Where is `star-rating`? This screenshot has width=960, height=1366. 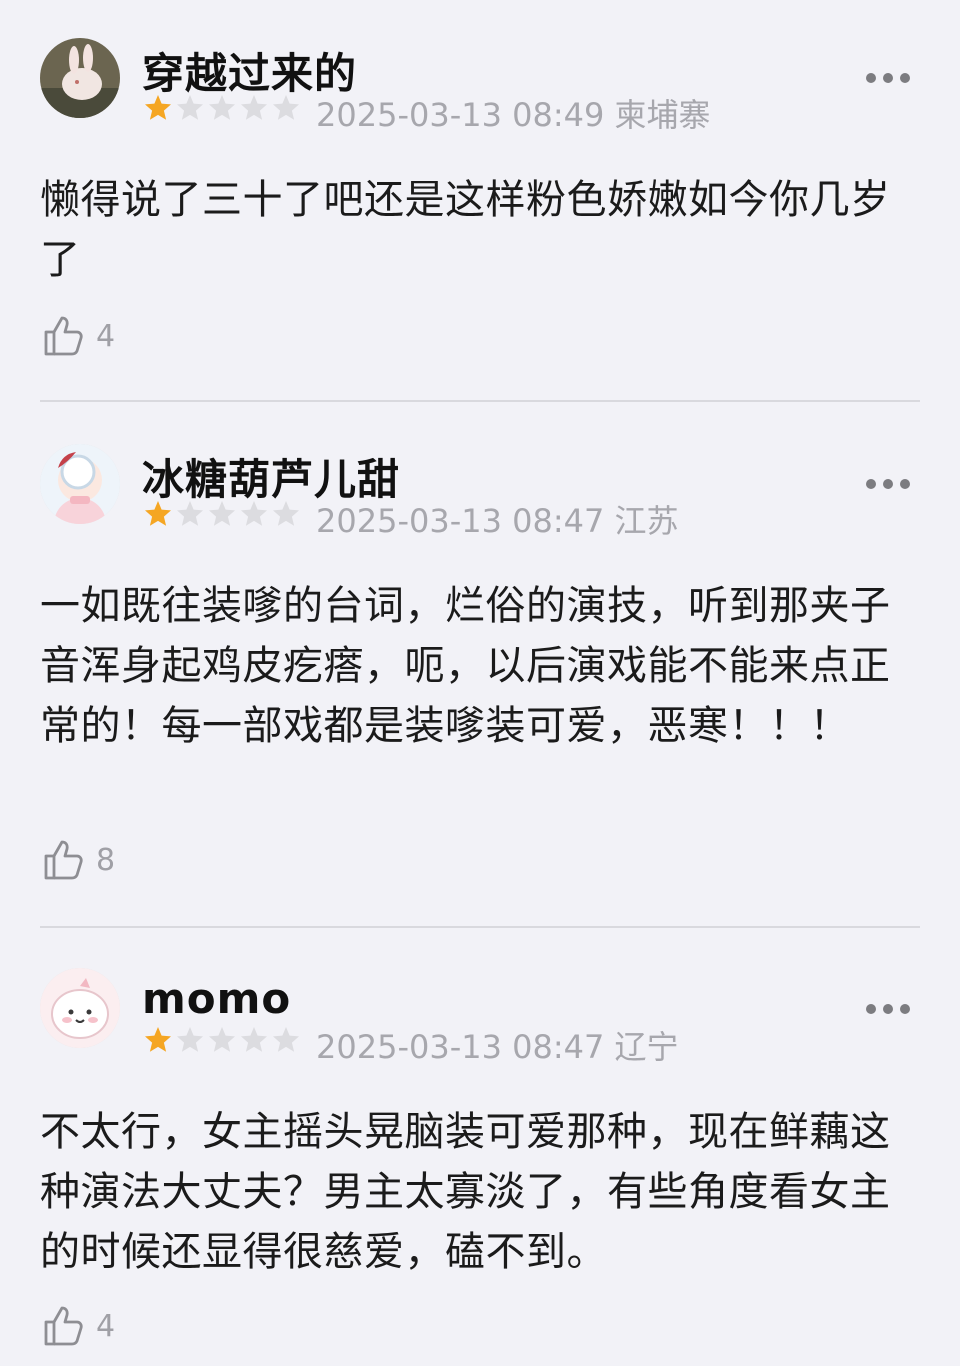 star-rating is located at coordinates (222, 1040).